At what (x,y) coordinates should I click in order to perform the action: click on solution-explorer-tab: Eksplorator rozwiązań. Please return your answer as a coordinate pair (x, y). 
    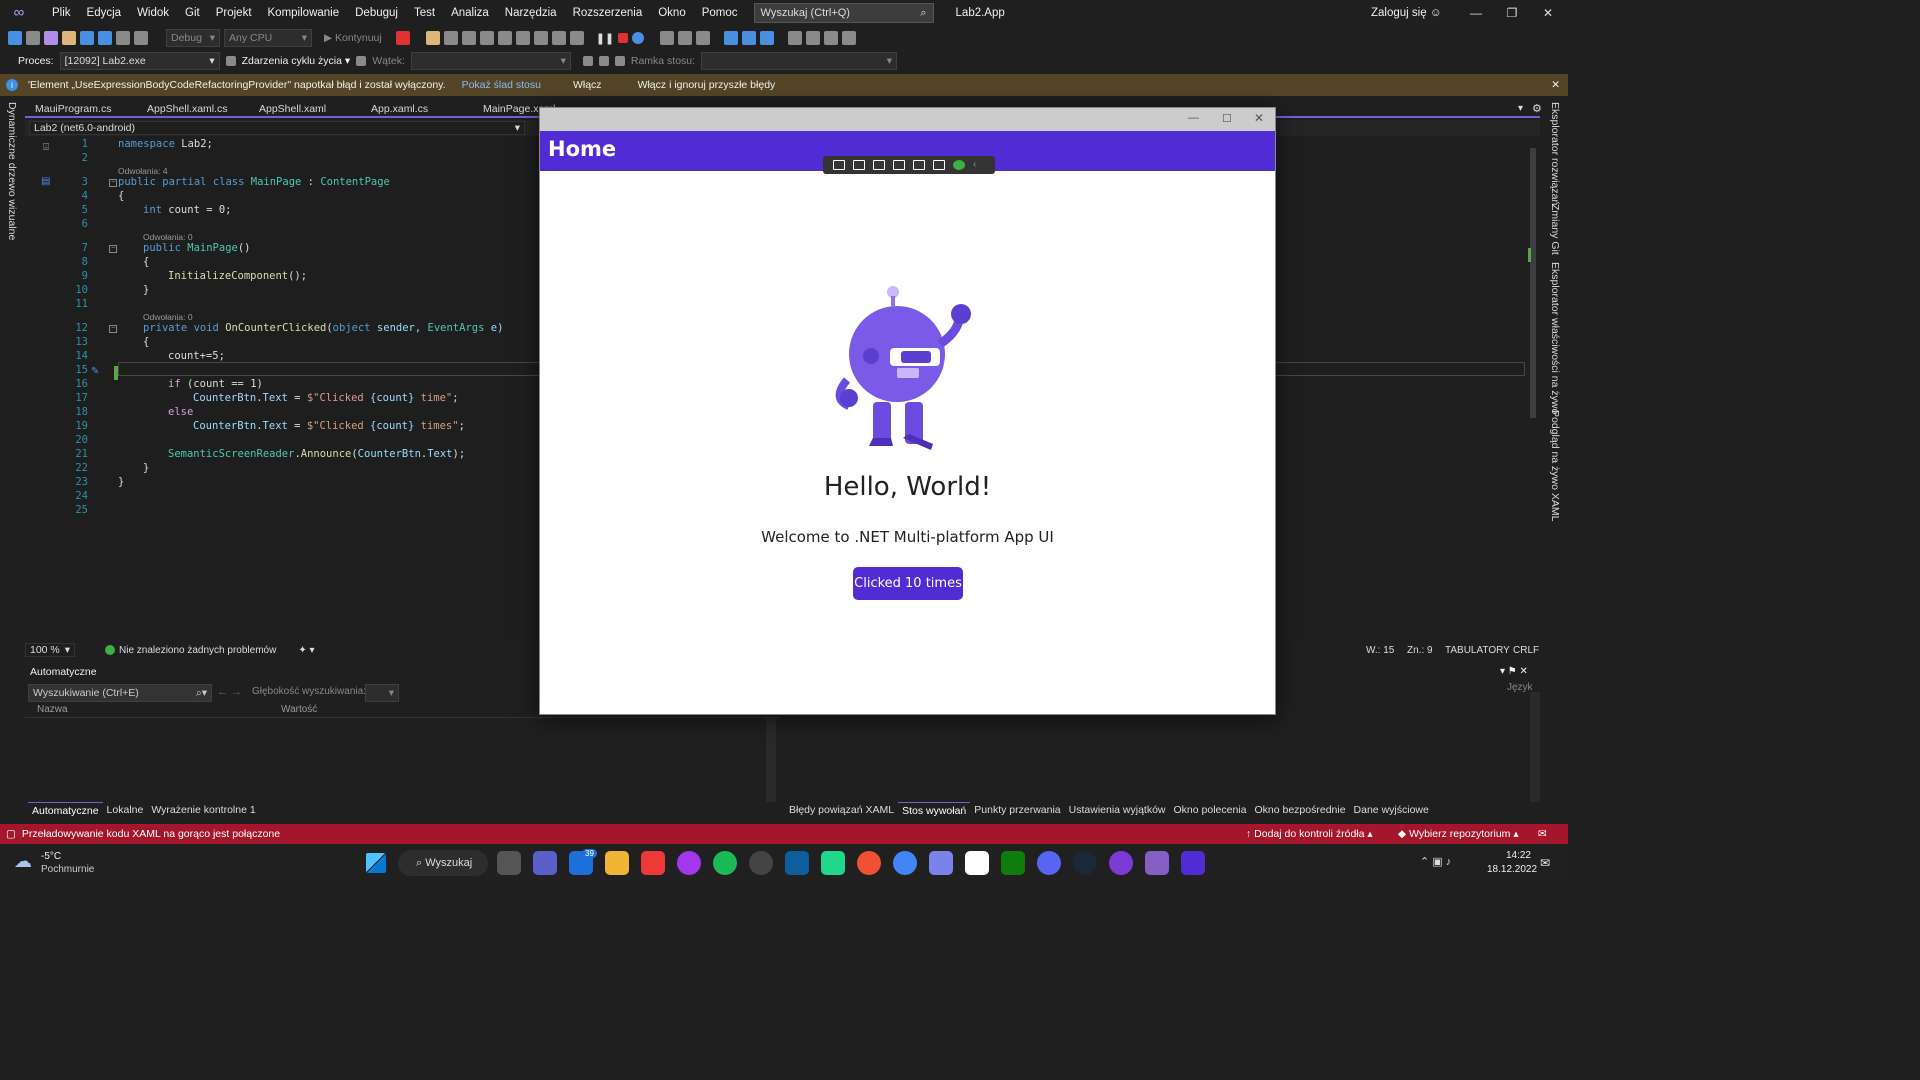
    Looking at the image, I should click on (1555, 153).